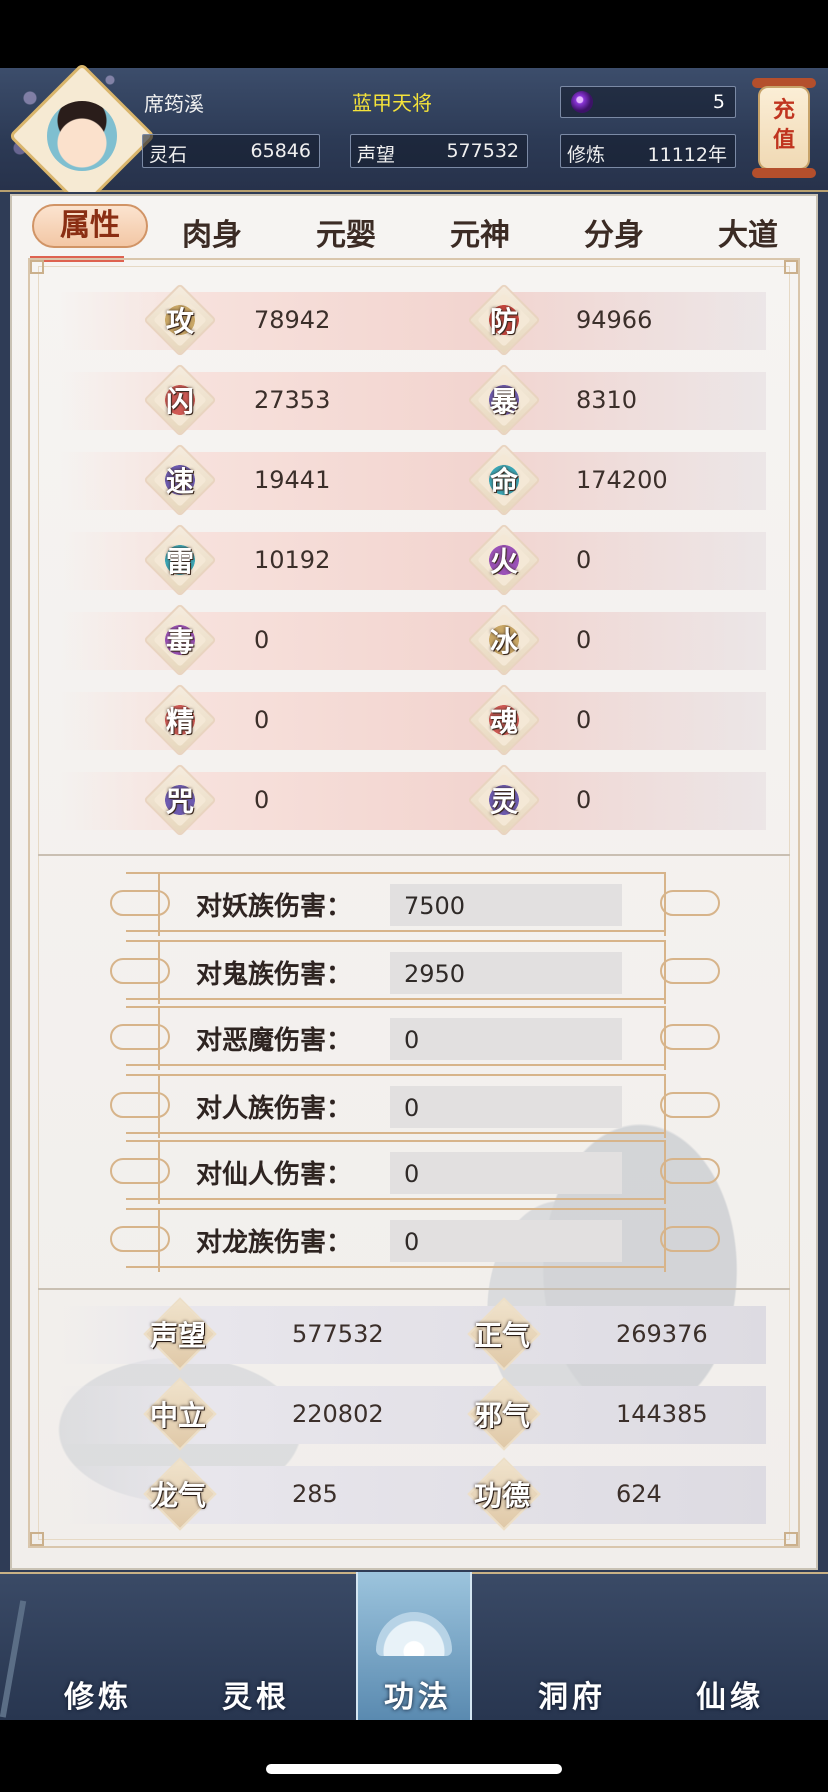 The image size is (828, 1792). Describe the element at coordinates (784, 173) in the screenshot. I see `scroll-rod-bottom` at that location.